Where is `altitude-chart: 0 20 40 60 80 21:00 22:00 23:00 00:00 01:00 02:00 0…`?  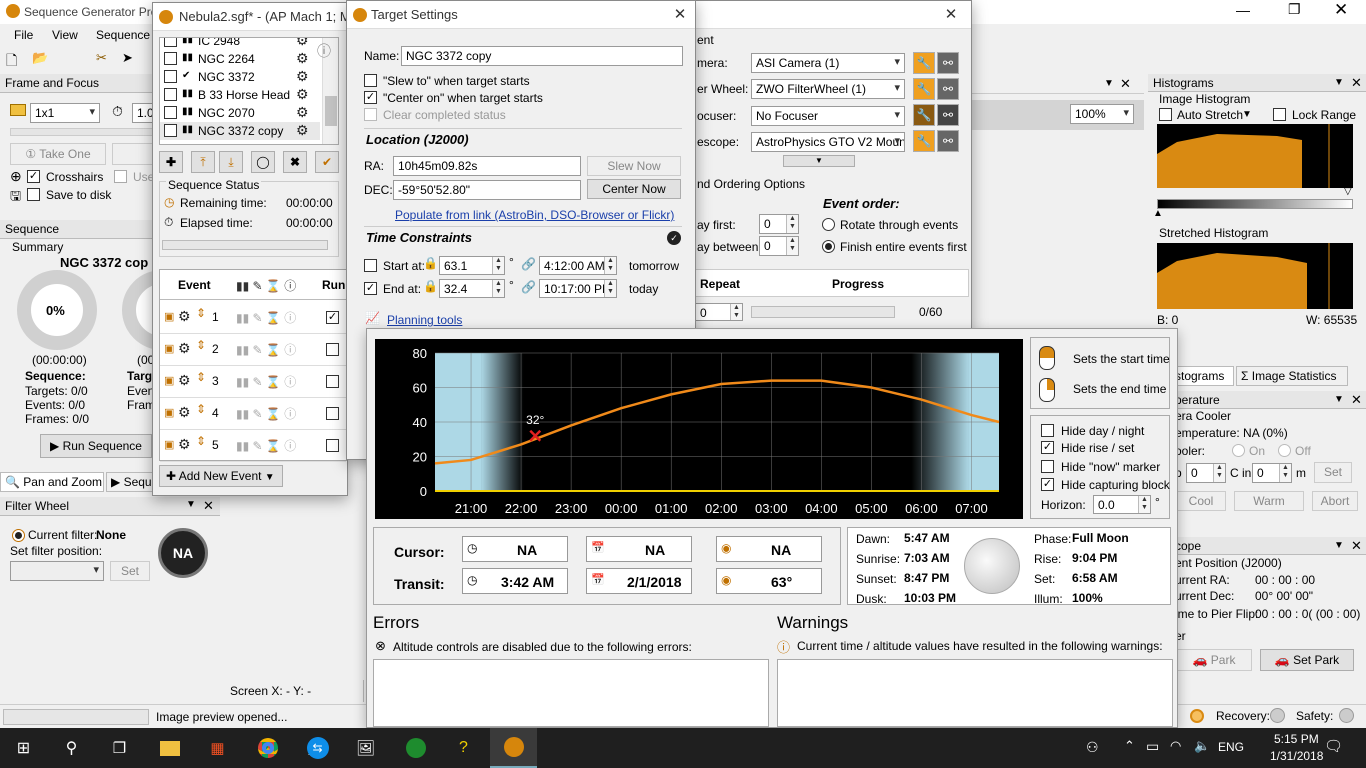
altitude-chart: 0 20 40 60 80 21:00 22:00 23:00 00:00 01:00 02:00 0… is located at coordinates (699, 429).